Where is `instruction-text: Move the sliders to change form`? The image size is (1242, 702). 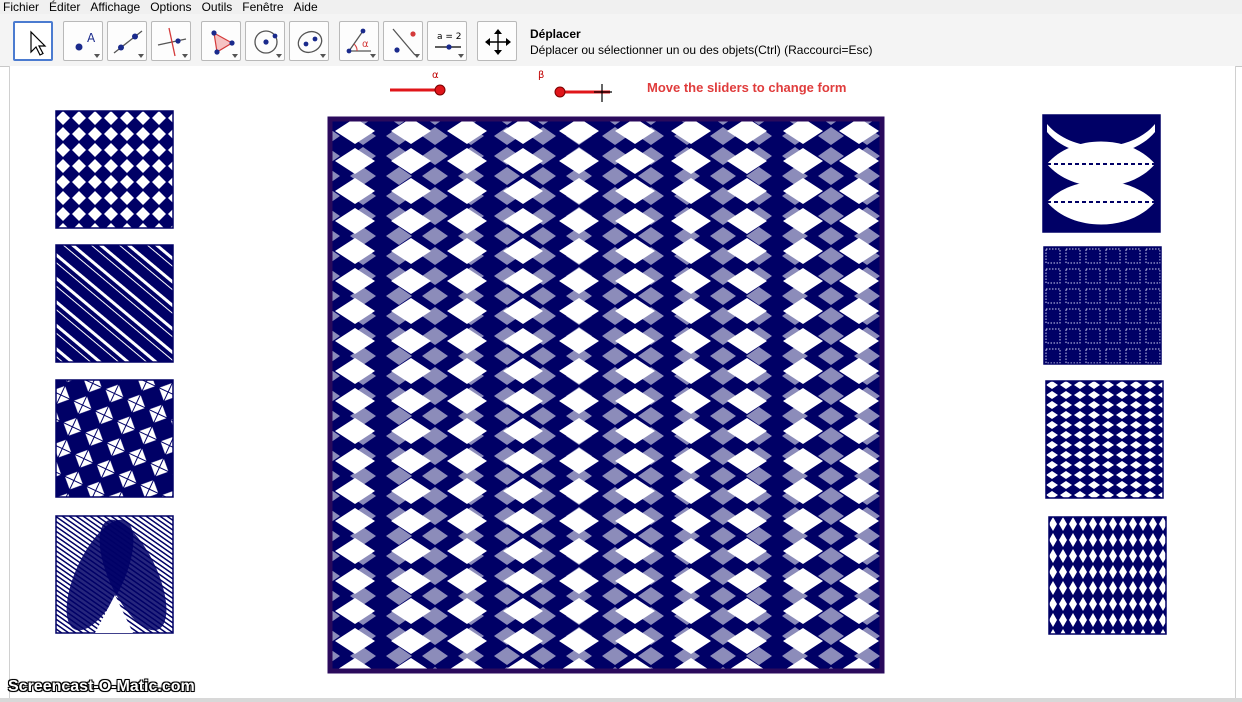 instruction-text: Move the sliders to change form is located at coordinates (747, 87).